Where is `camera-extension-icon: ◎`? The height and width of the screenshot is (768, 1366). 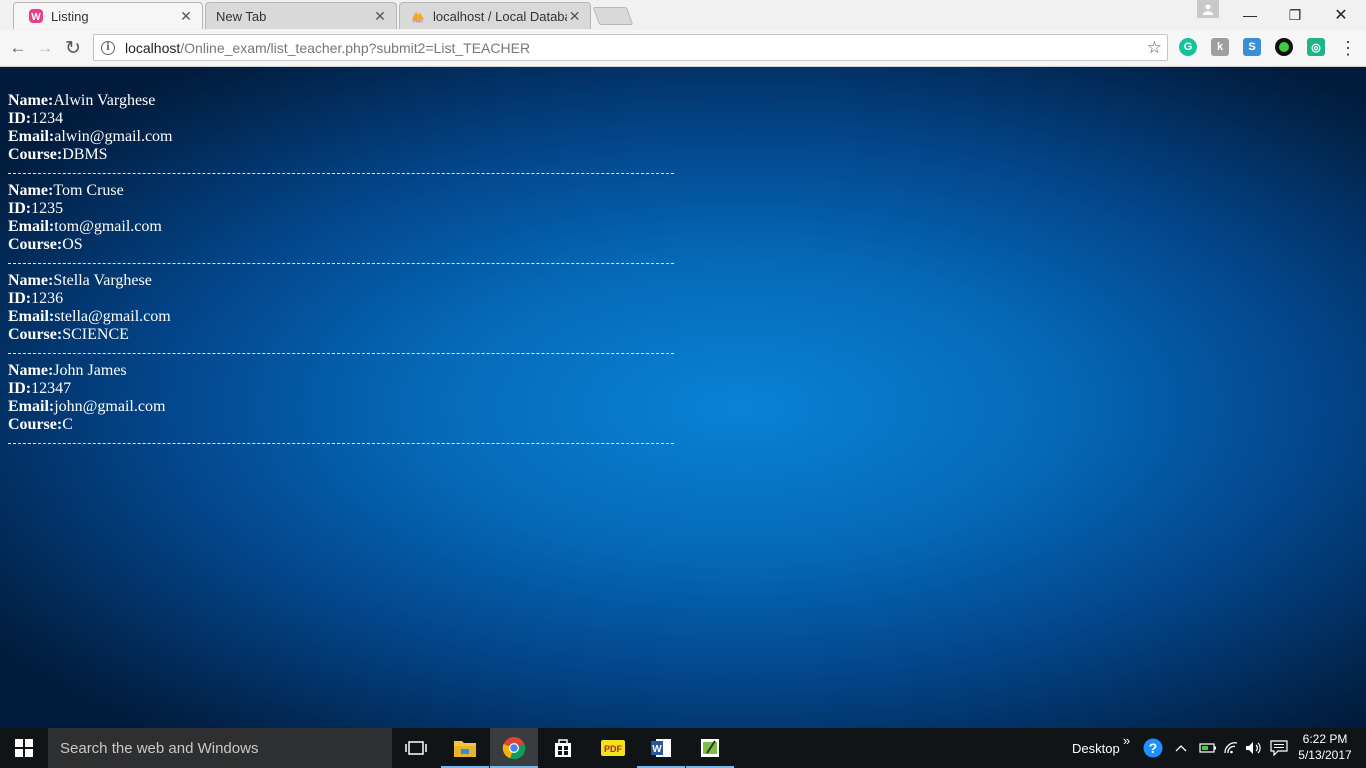 camera-extension-icon: ◎ is located at coordinates (1316, 47).